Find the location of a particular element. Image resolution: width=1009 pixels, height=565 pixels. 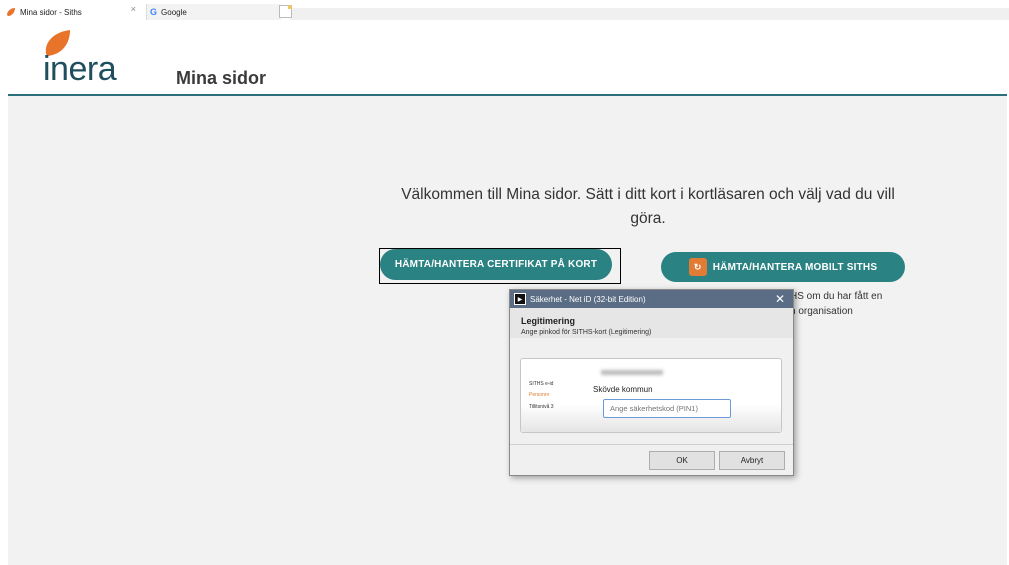

dialog-heading: Legitimering is located at coordinates (548, 321).